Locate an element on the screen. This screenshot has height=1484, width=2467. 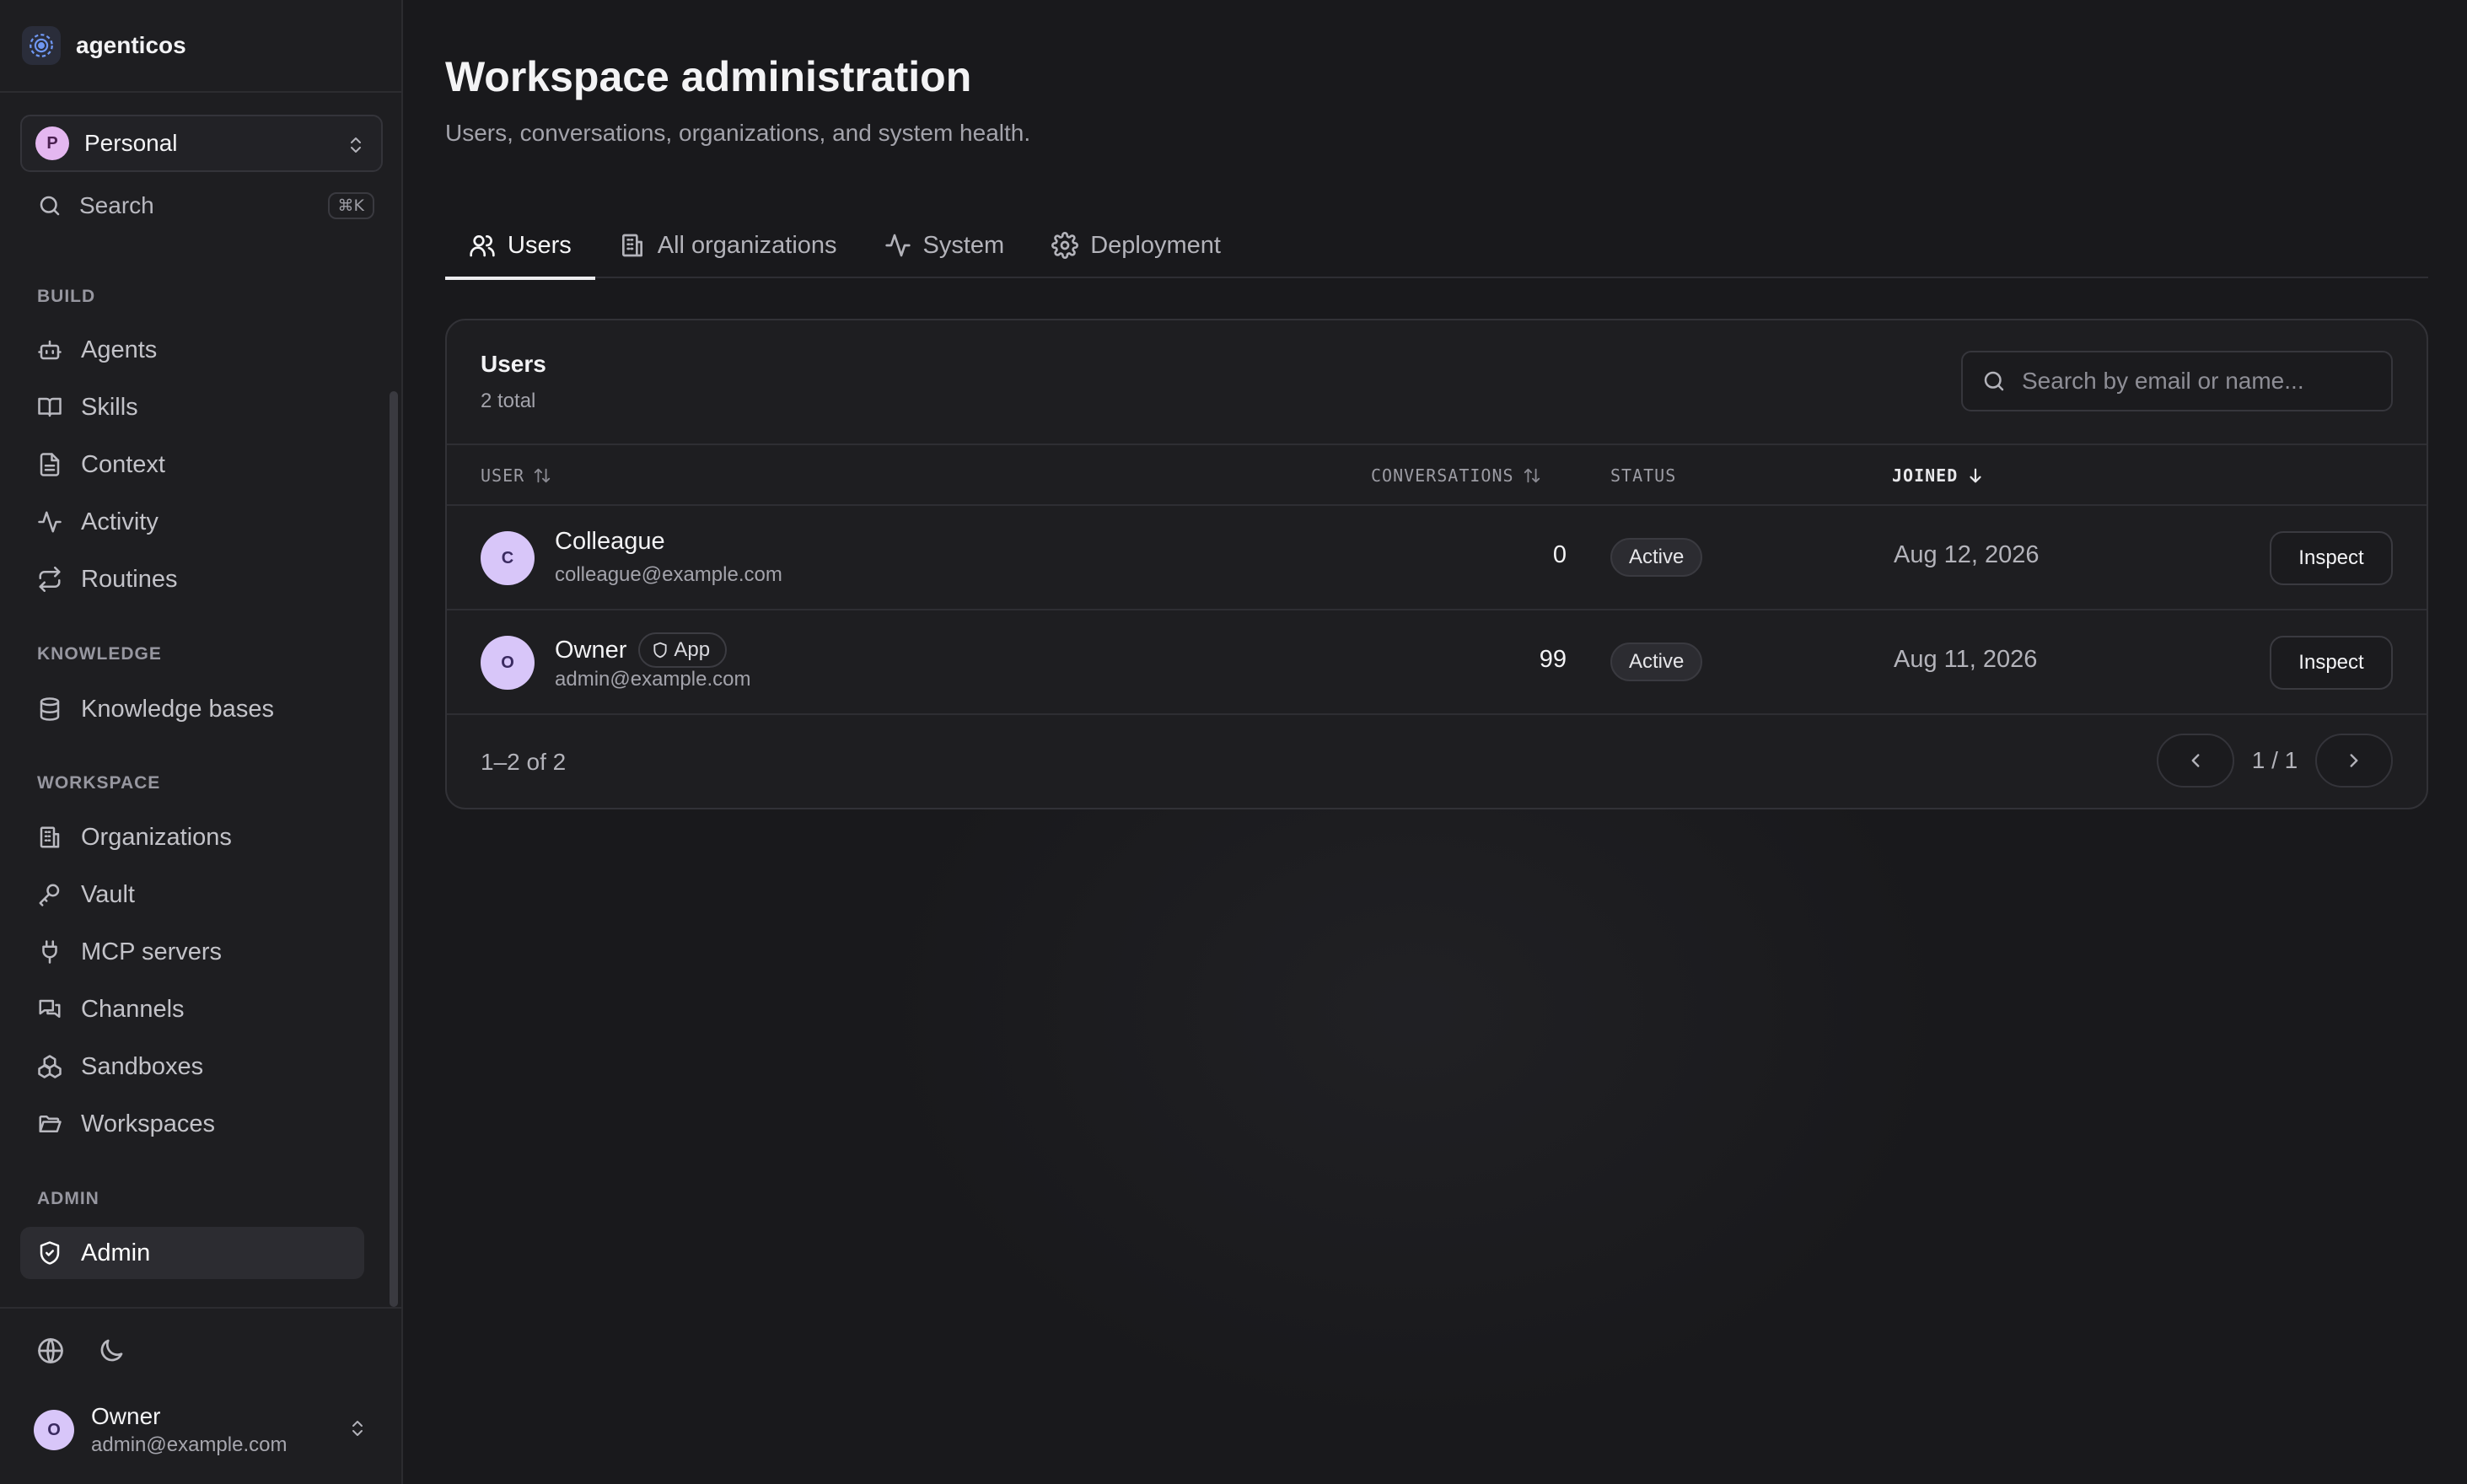
page-title: Workspace administration is located at coordinates (708, 76).